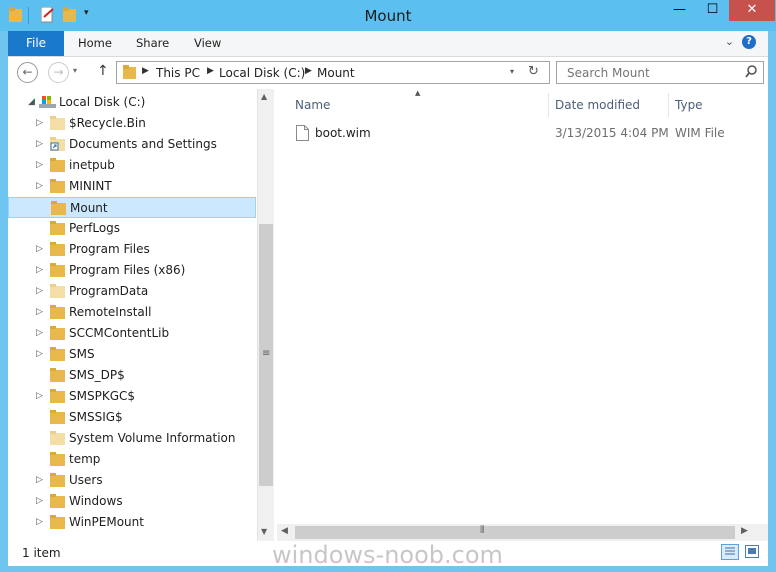 This screenshot has height=572, width=776. I want to click on grip-icon: ≡, so click(266, 353).